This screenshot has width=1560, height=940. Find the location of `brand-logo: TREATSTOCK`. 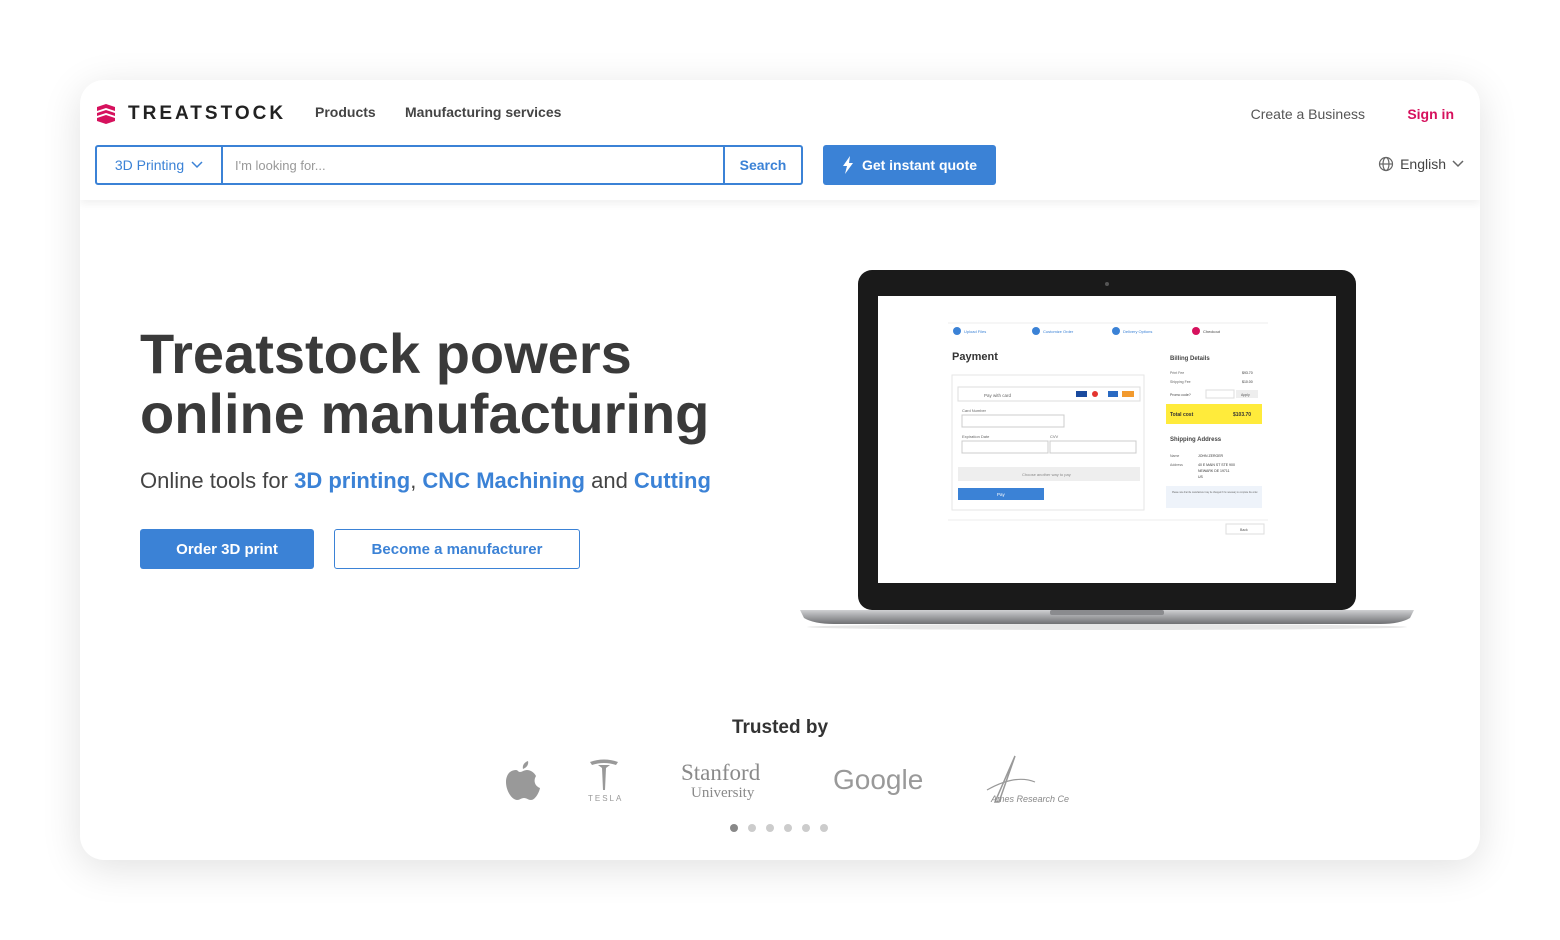

brand-logo: TREATSTOCK is located at coordinates (190, 114).